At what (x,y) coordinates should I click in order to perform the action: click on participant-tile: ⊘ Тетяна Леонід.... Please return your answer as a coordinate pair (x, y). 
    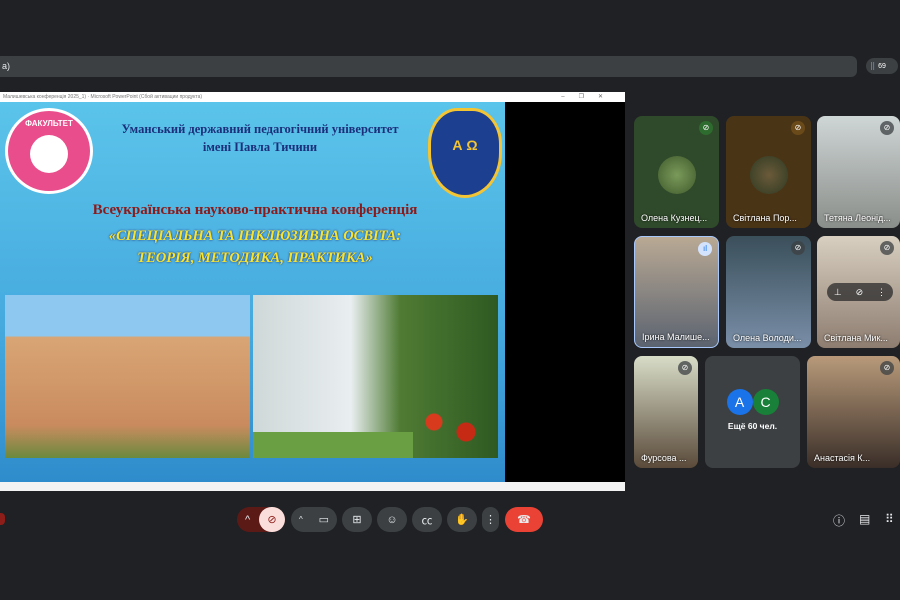
    Looking at the image, I should click on (858, 172).